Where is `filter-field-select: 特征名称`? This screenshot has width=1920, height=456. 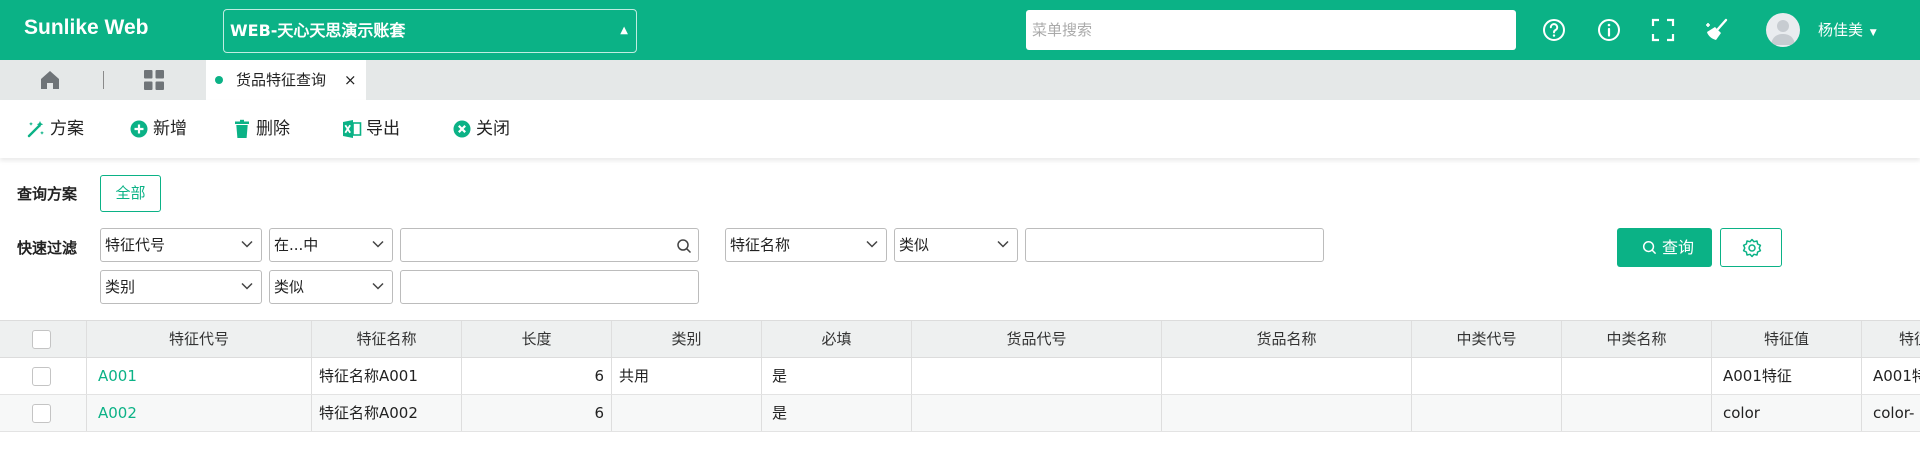 filter-field-select: 特征名称 is located at coordinates (806, 245).